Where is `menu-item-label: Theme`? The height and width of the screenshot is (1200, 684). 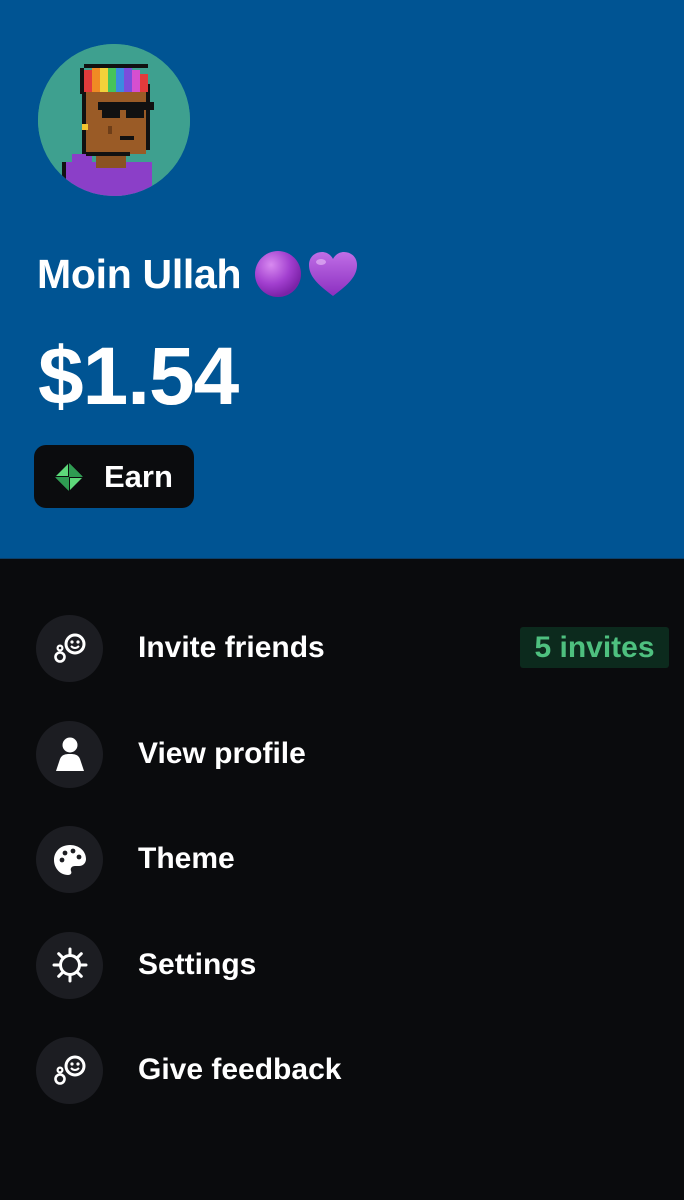
menu-item-label: Theme is located at coordinates (186, 858).